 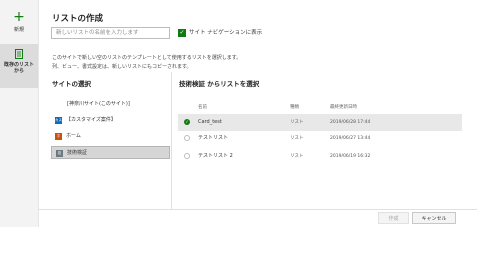 What do you see at coordinates (171, 140) in the screenshot?
I see `column-divider` at bounding box center [171, 140].